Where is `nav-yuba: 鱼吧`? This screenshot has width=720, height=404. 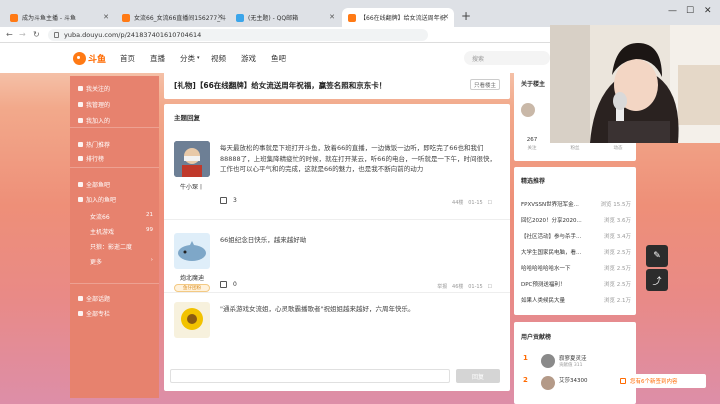 nav-yuba: 鱼吧 is located at coordinates (278, 58).